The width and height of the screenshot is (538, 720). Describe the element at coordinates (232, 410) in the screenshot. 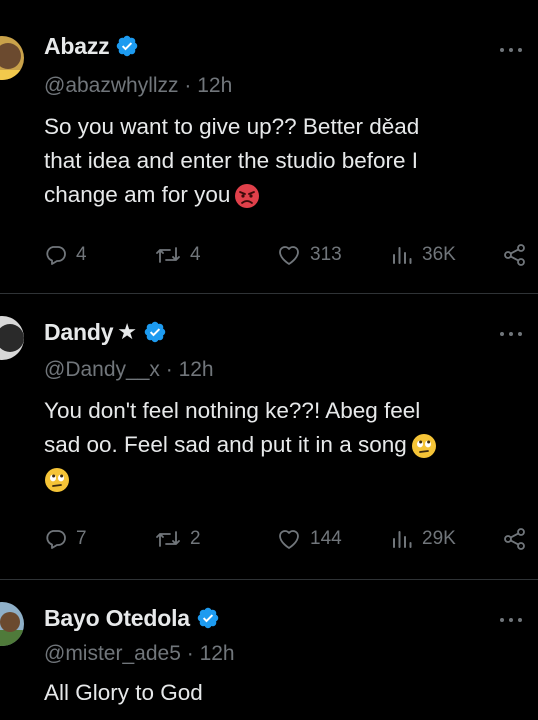

I see `tweet-text-line: You don't feel nothing ke??! Abeg feel` at that location.